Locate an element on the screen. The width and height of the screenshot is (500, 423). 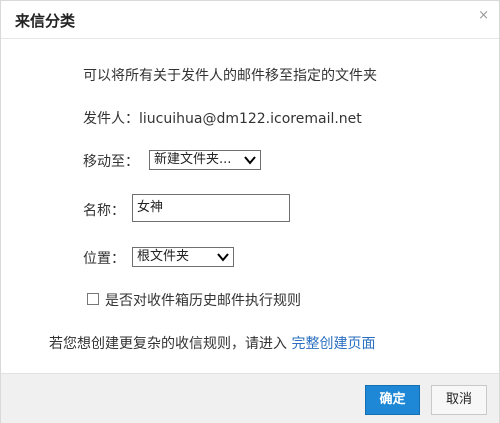
sender-email: liucuihua@dm122.icoremail.net is located at coordinates (250, 119).